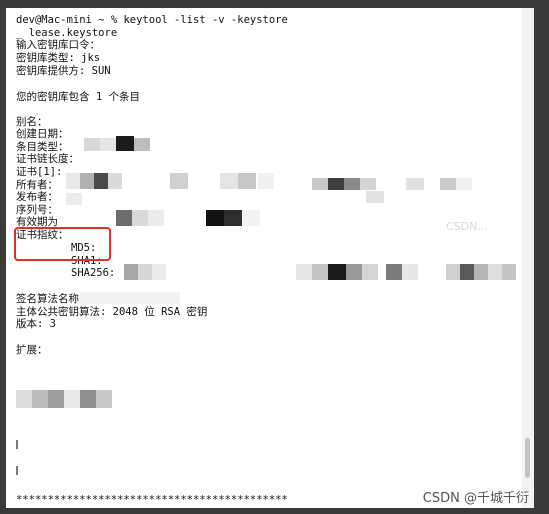 The image size is (549, 514). What do you see at coordinates (67, 33) in the screenshot?
I see `keystore-filename: _ lease.keystore` at bounding box center [67, 33].